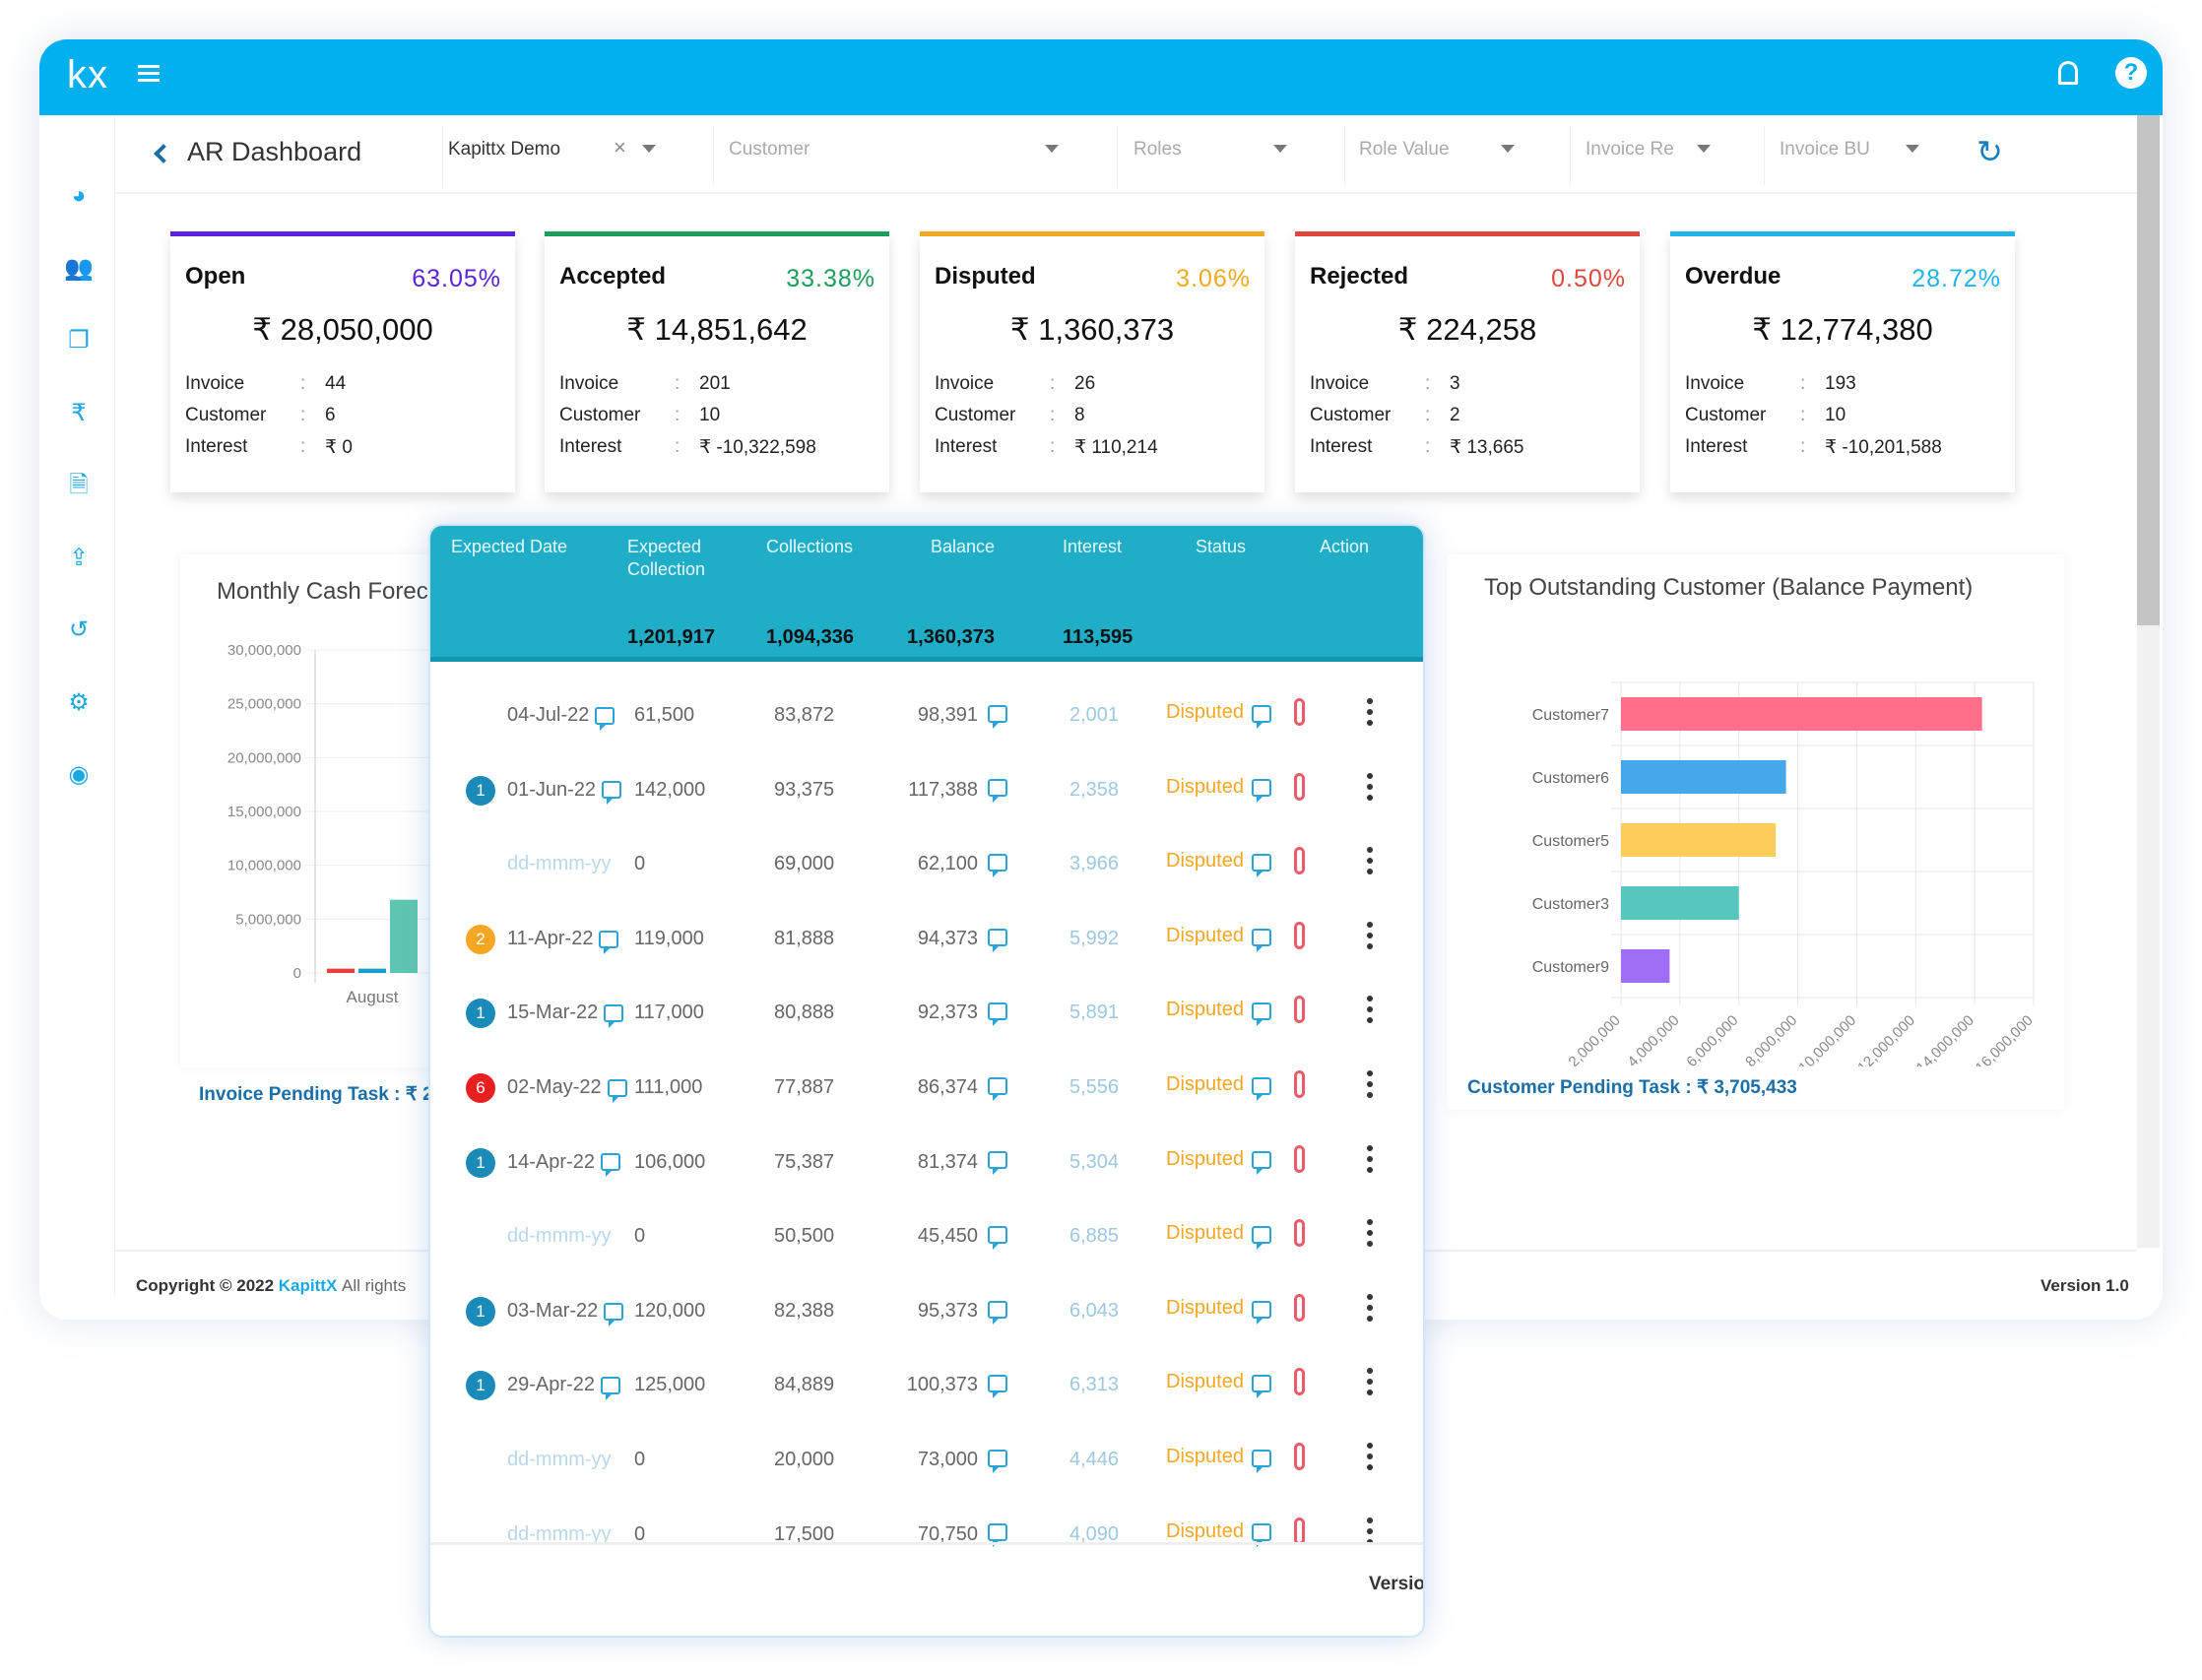 The height and width of the screenshot is (1680, 2202). What do you see at coordinates (1344, 547) in the screenshot?
I see `column-header-action: Action` at bounding box center [1344, 547].